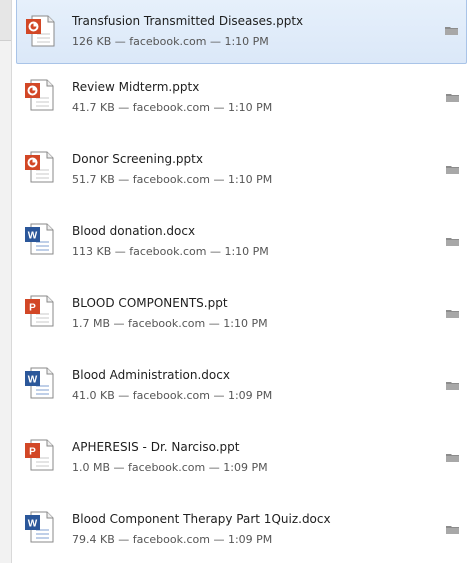 The height and width of the screenshot is (568, 467). What do you see at coordinates (6, 281) in the screenshot?
I see `left-panel-edge` at bounding box center [6, 281].